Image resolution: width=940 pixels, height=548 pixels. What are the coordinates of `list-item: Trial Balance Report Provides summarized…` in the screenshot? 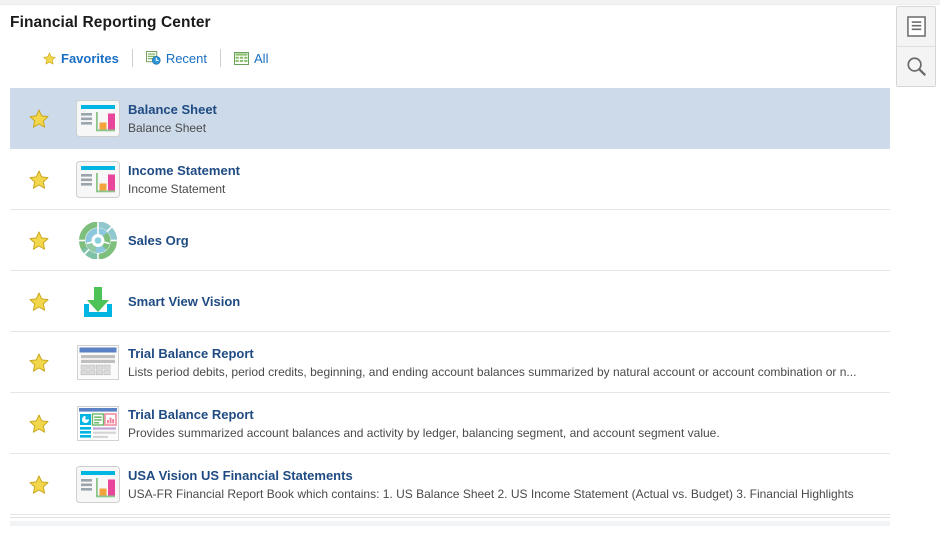 It's located at (450, 423).